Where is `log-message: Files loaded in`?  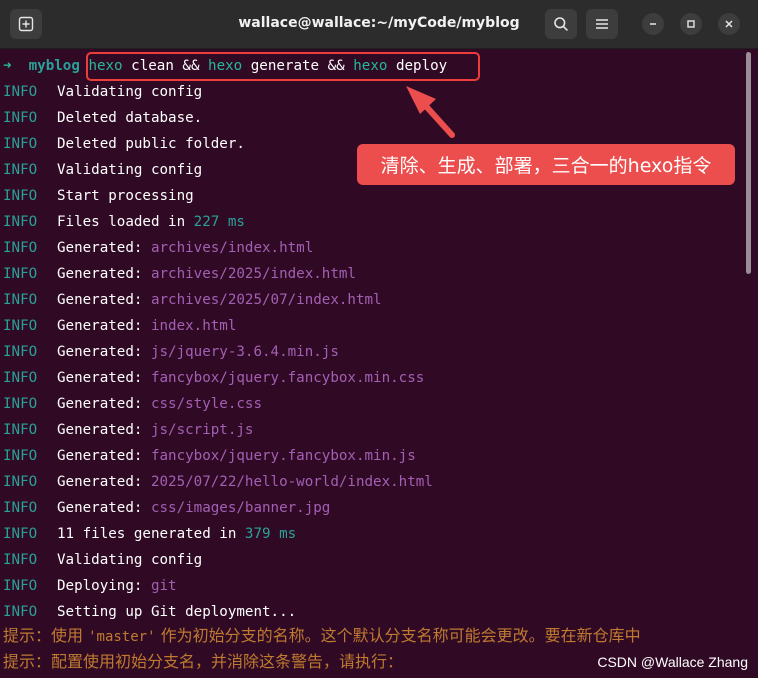 log-message: Files loaded in is located at coordinates (125, 222).